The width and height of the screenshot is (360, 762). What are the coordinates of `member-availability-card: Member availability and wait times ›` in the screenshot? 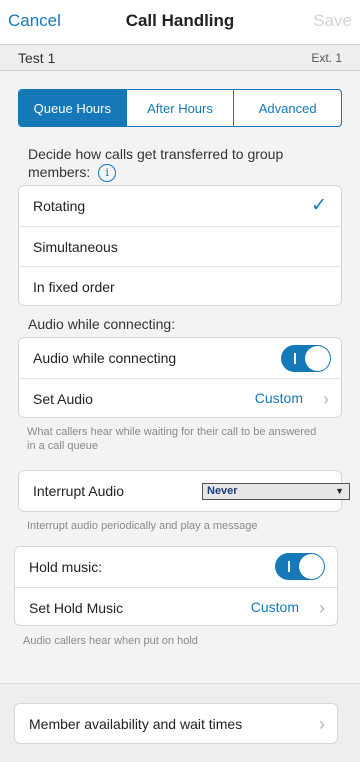 It's located at (176, 723).